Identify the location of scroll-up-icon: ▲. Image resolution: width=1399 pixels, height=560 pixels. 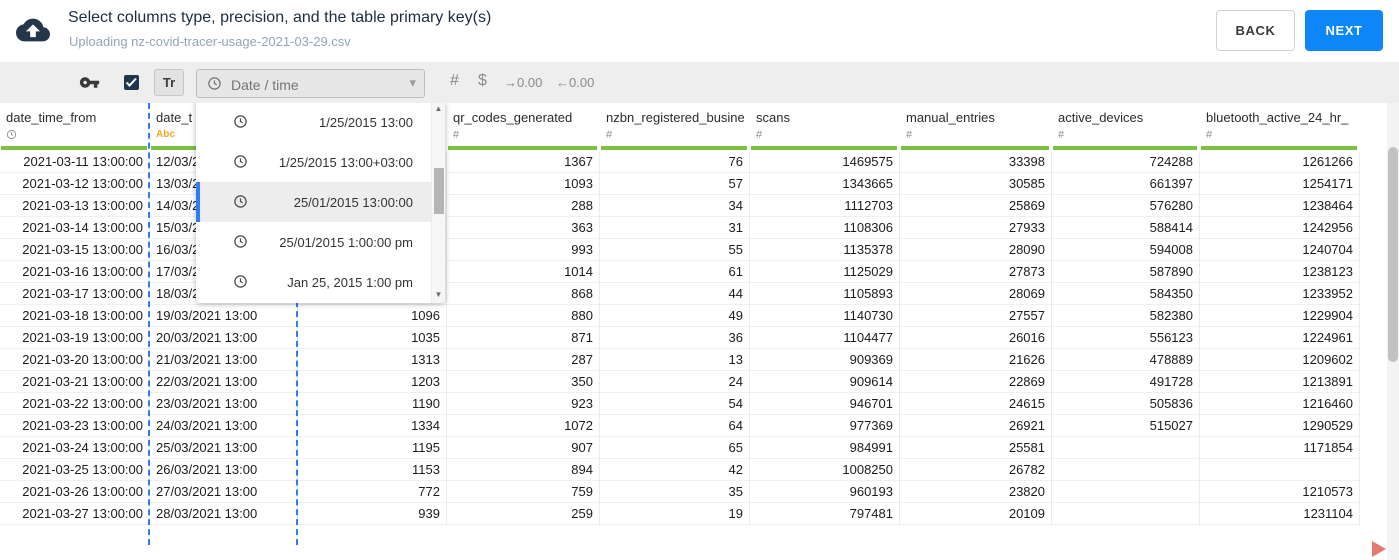
(438, 108).